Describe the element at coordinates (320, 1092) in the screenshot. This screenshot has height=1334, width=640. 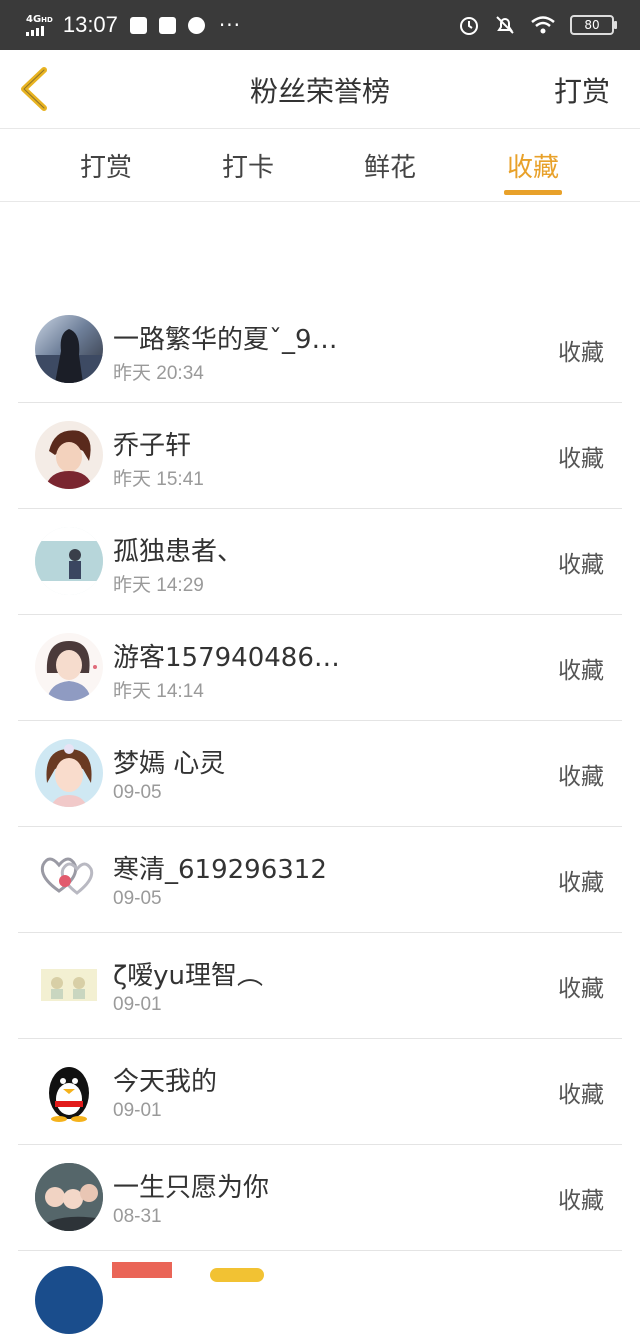
I see `list-item: 今天我的 09-01 收藏` at that location.